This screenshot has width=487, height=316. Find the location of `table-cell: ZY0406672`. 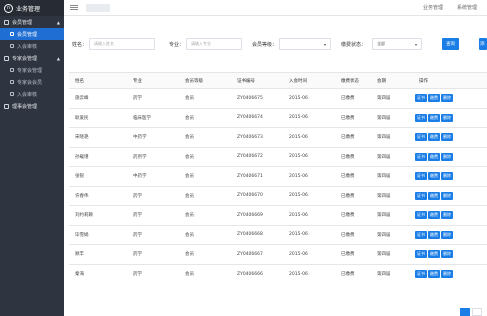

table-cell: ZY0406672 is located at coordinates (257, 156).